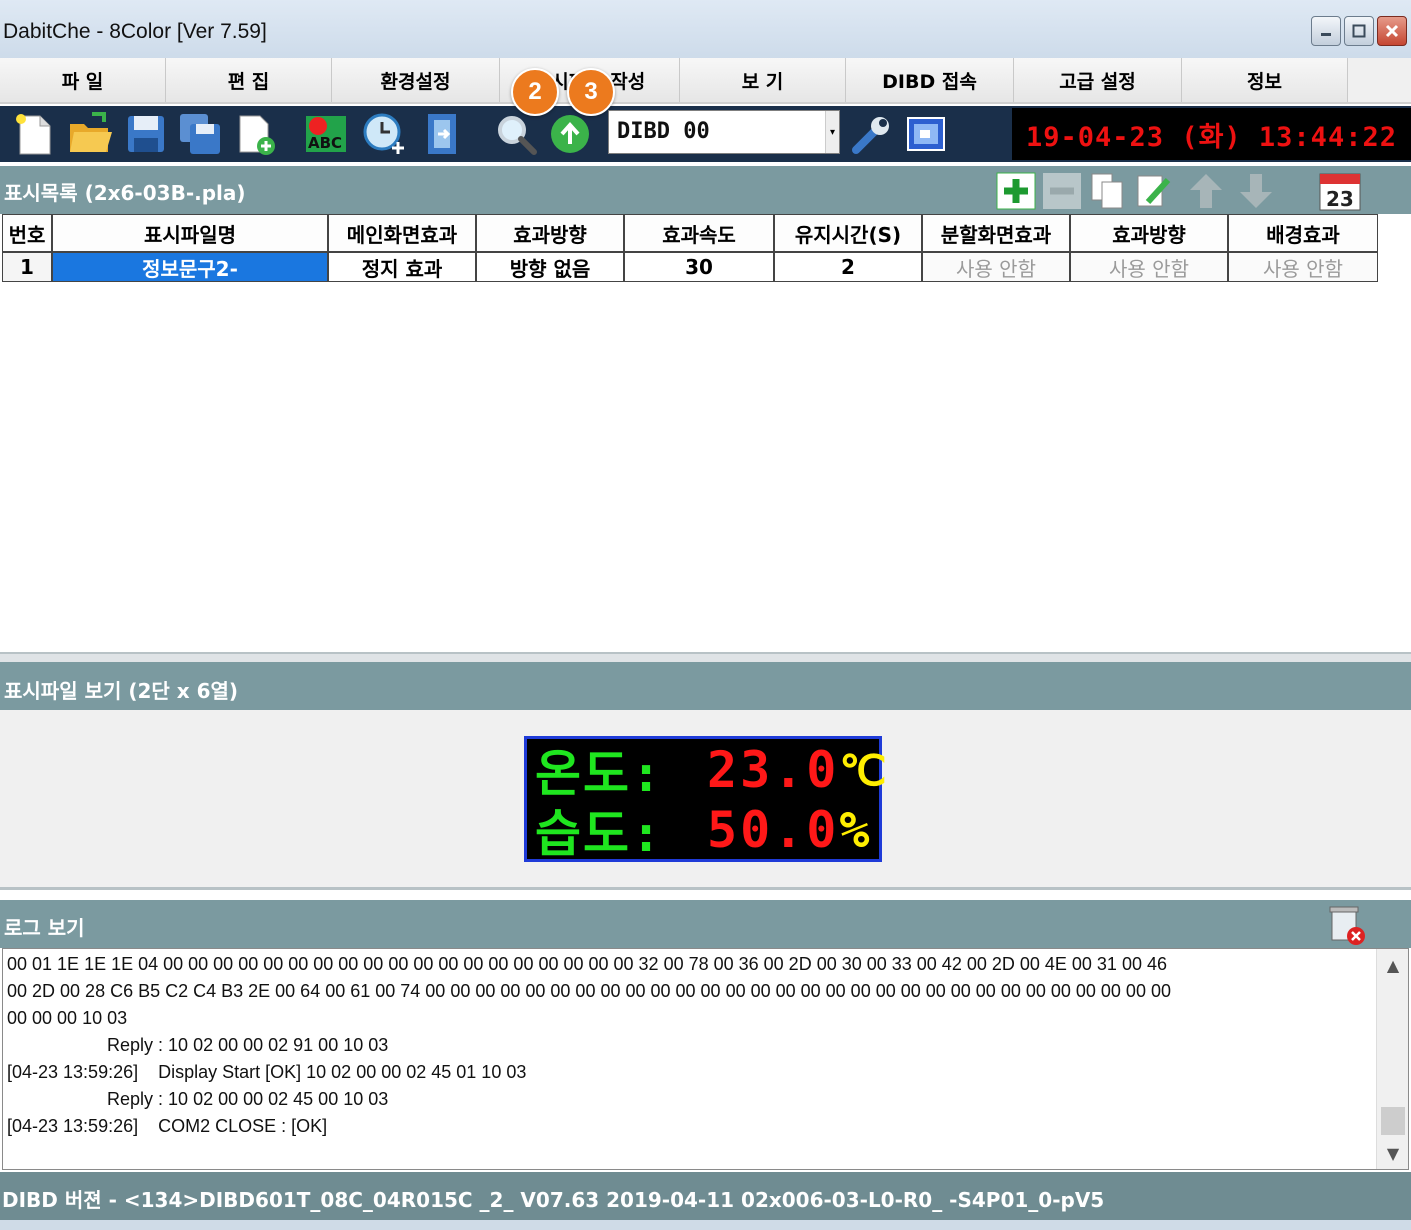 The width and height of the screenshot is (1411, 1230). Describe the element at coordinates (535, 92) in the screenshot. I see `callout-badge-2: 2` at that location.